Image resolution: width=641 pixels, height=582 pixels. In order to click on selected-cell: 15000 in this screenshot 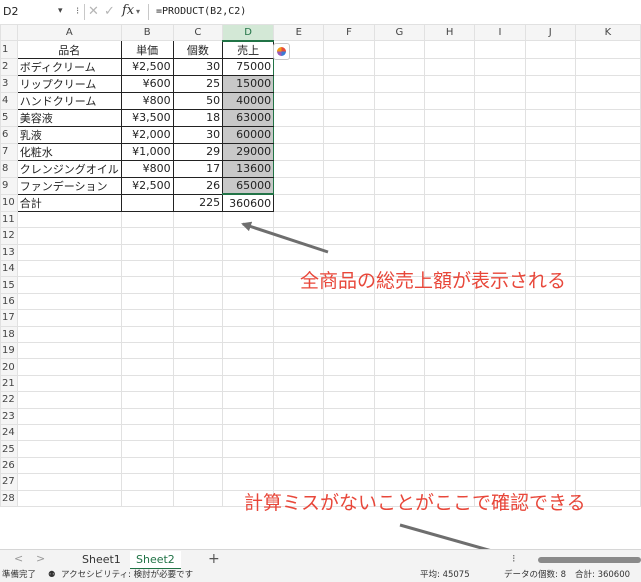, I will do `click(248, 83)`.